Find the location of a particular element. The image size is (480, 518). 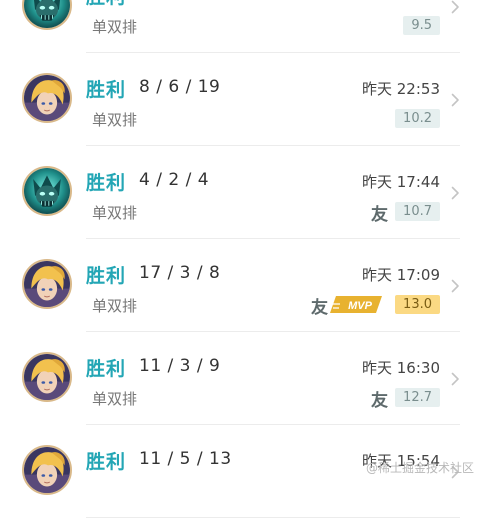

match-score-badge: 12.7 is located at coordinates (417, 397).